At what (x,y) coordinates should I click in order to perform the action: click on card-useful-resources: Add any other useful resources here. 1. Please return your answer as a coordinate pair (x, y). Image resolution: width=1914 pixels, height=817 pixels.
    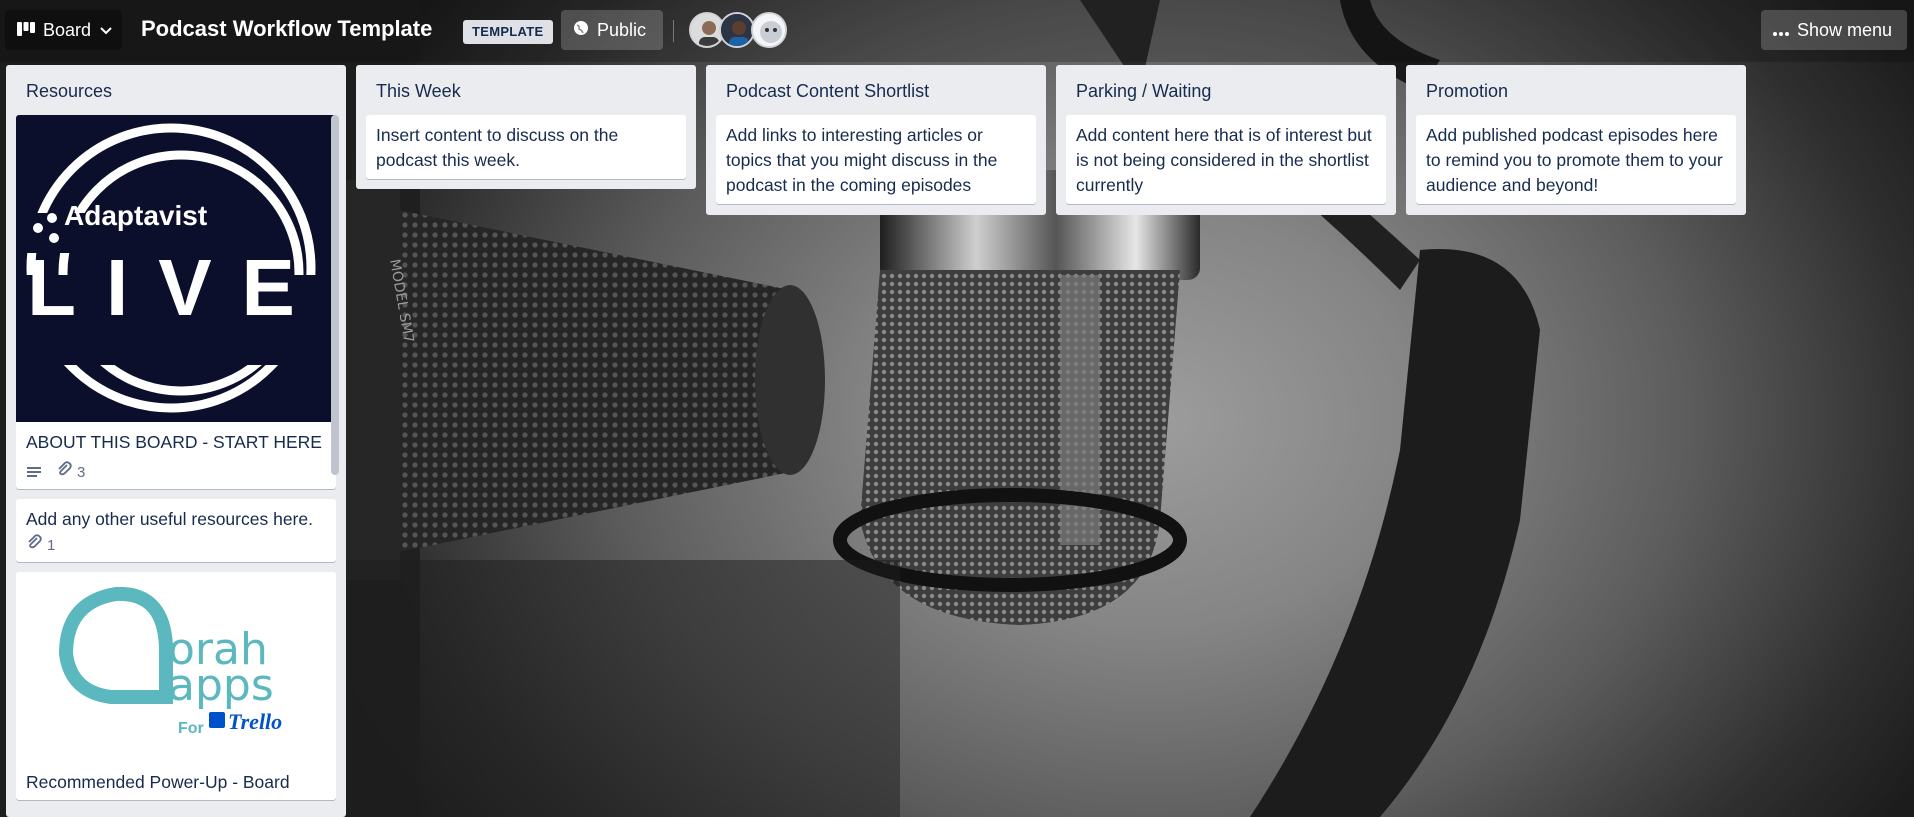
    Looking at the image, I should click on (176, 530).